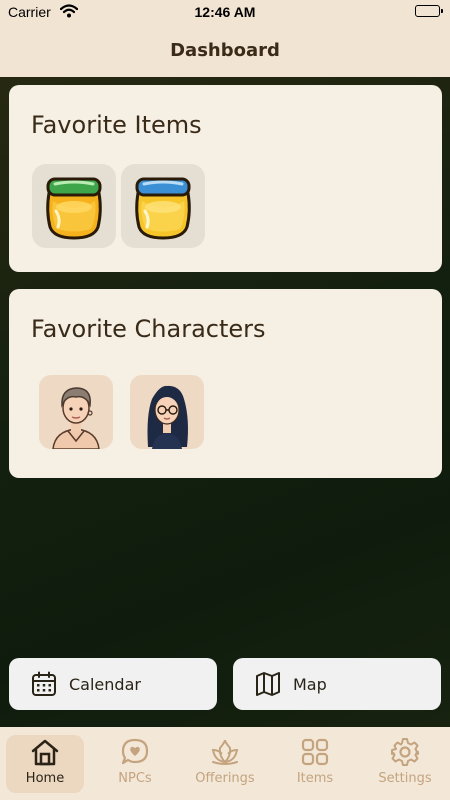  I want to click on calendar-button-label: Calendar, so click(105, 684).